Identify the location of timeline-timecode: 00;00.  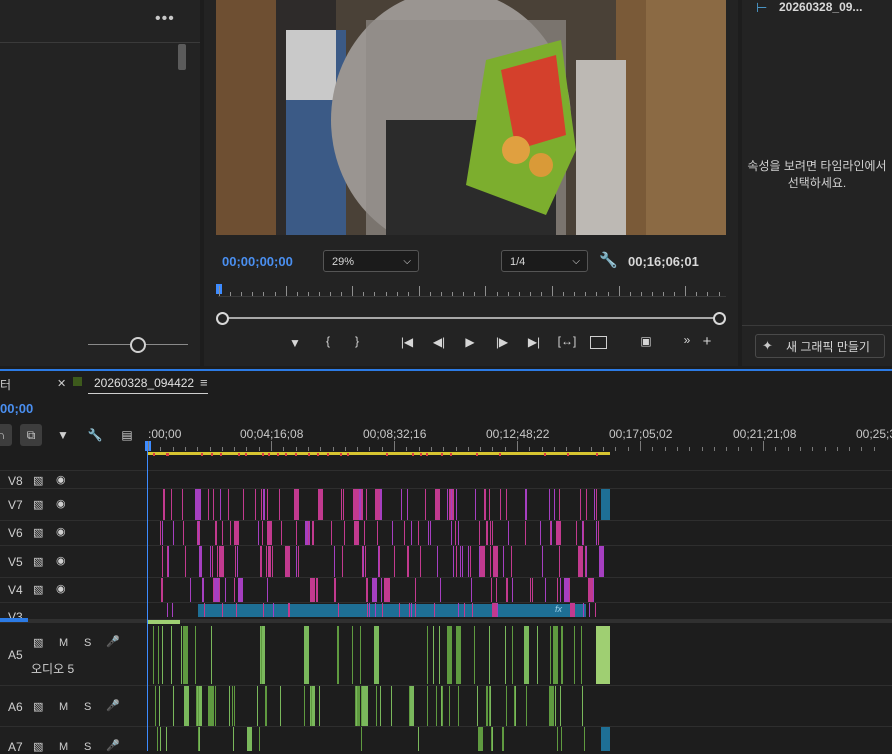
(16, 408).